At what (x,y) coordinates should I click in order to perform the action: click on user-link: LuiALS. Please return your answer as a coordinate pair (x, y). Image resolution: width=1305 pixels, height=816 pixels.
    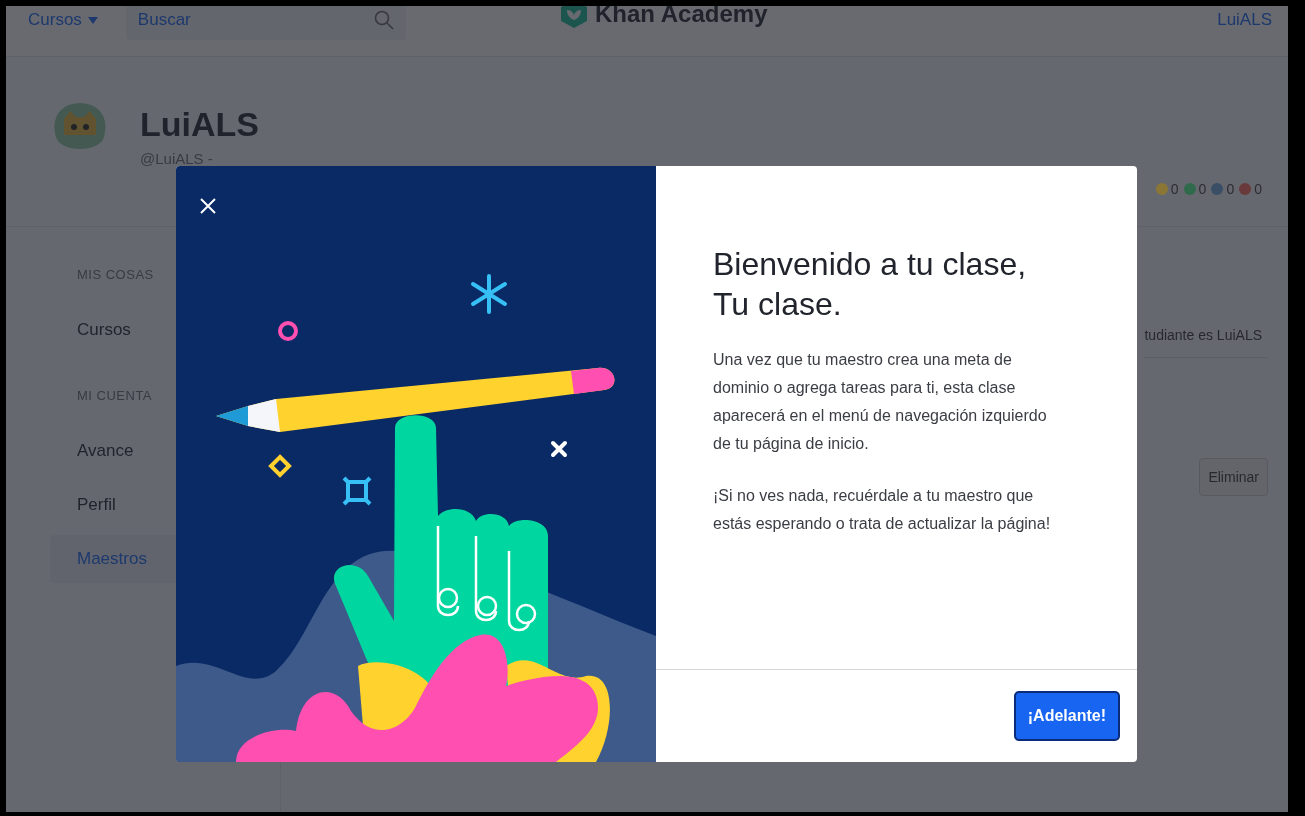
    Looking at the image, I should click on (1244, 20).